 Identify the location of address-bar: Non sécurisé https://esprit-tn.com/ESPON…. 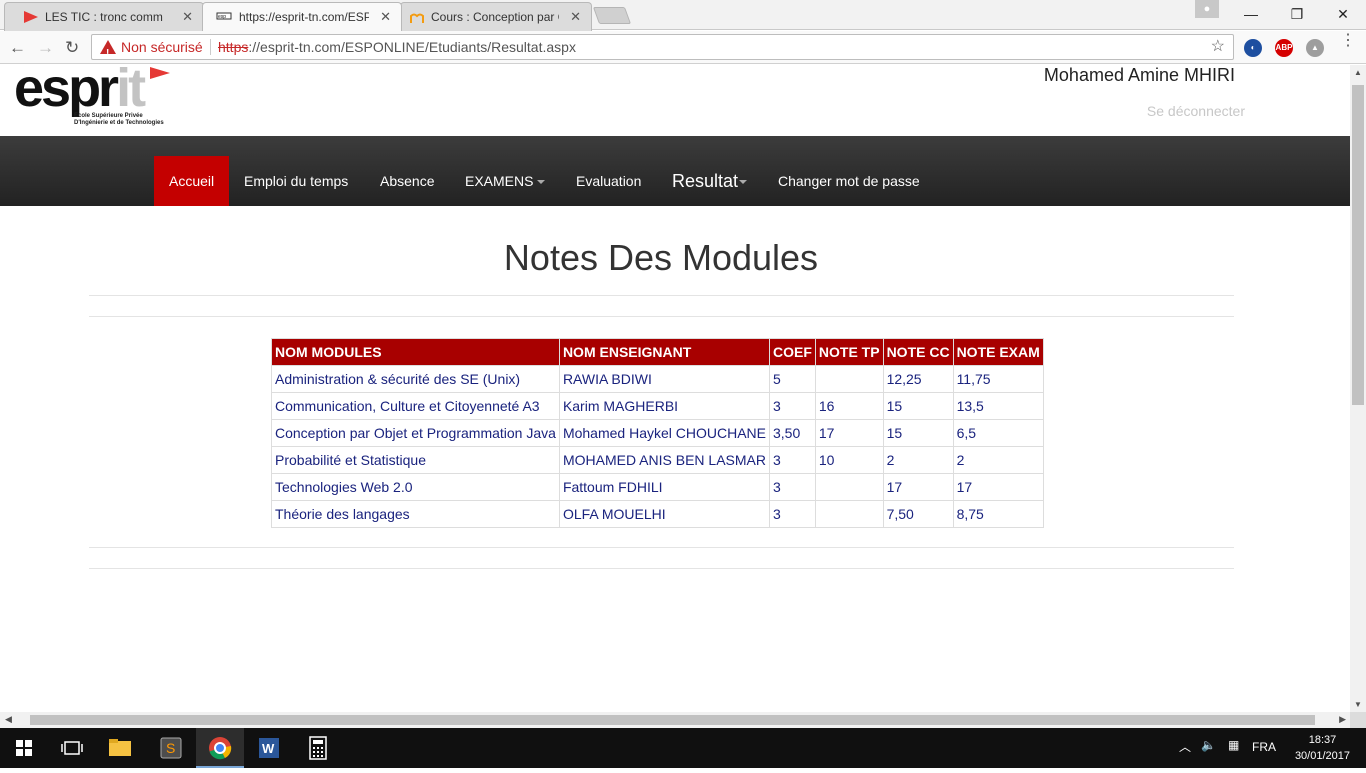
(662, 50).